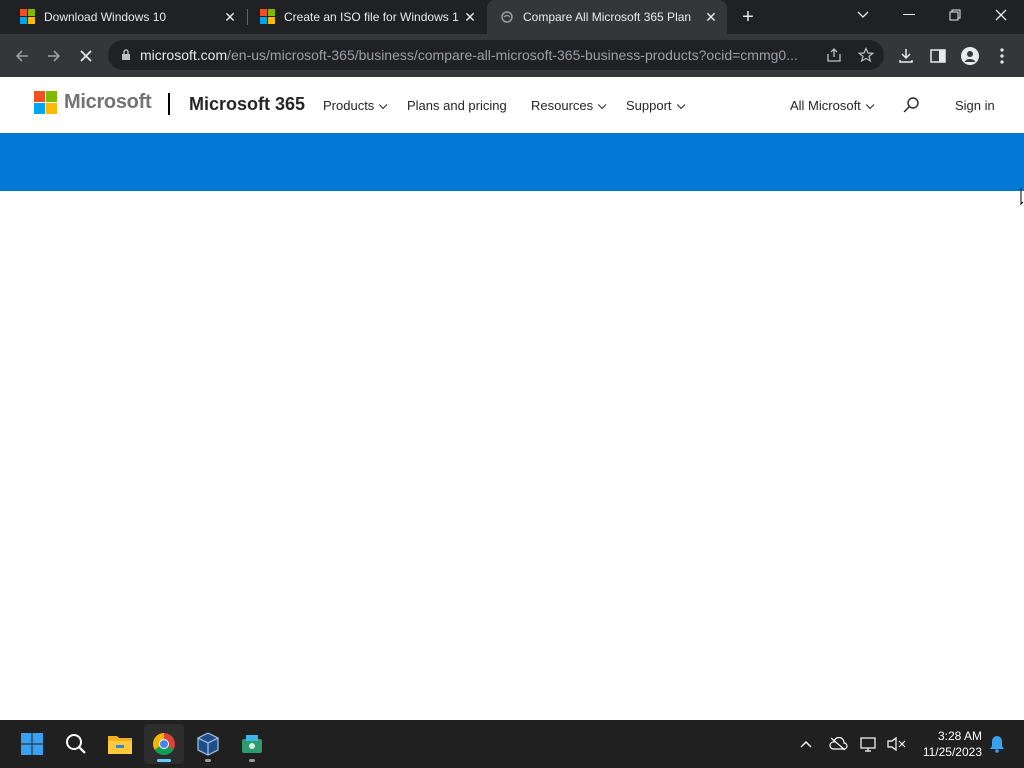 The image size is (1024, 768). I want to click on nav-support: Support, so click(655, 105).